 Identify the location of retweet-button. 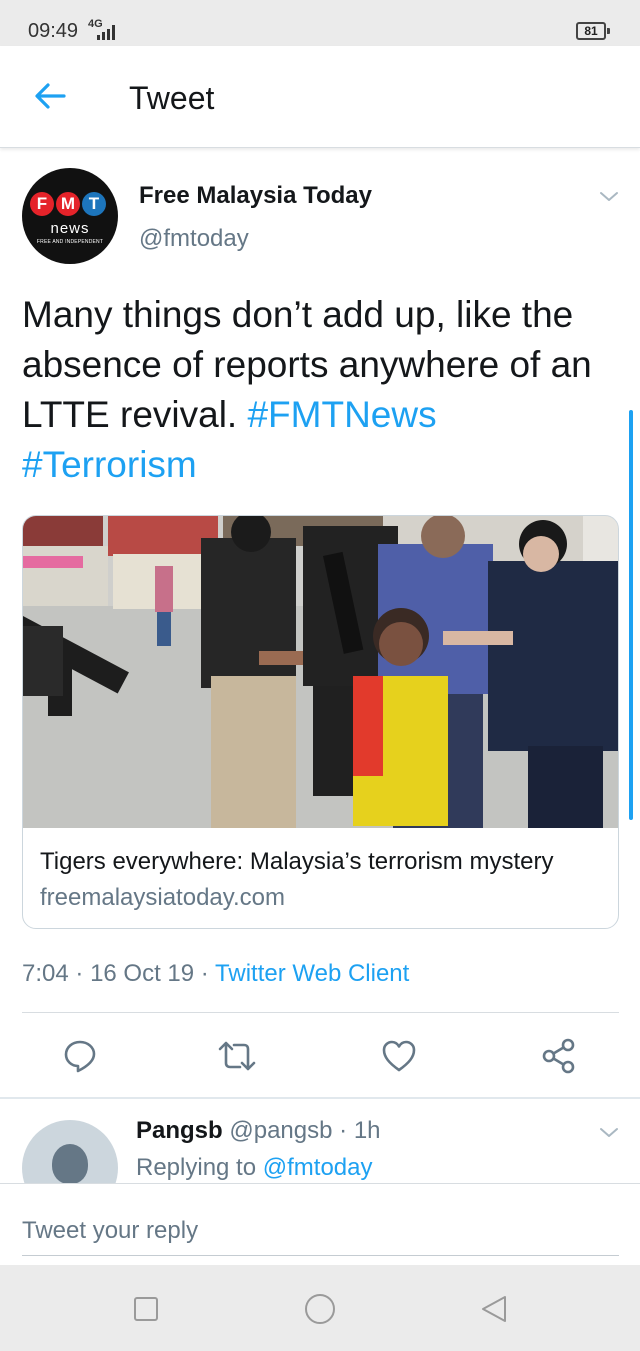
(237, 1056).